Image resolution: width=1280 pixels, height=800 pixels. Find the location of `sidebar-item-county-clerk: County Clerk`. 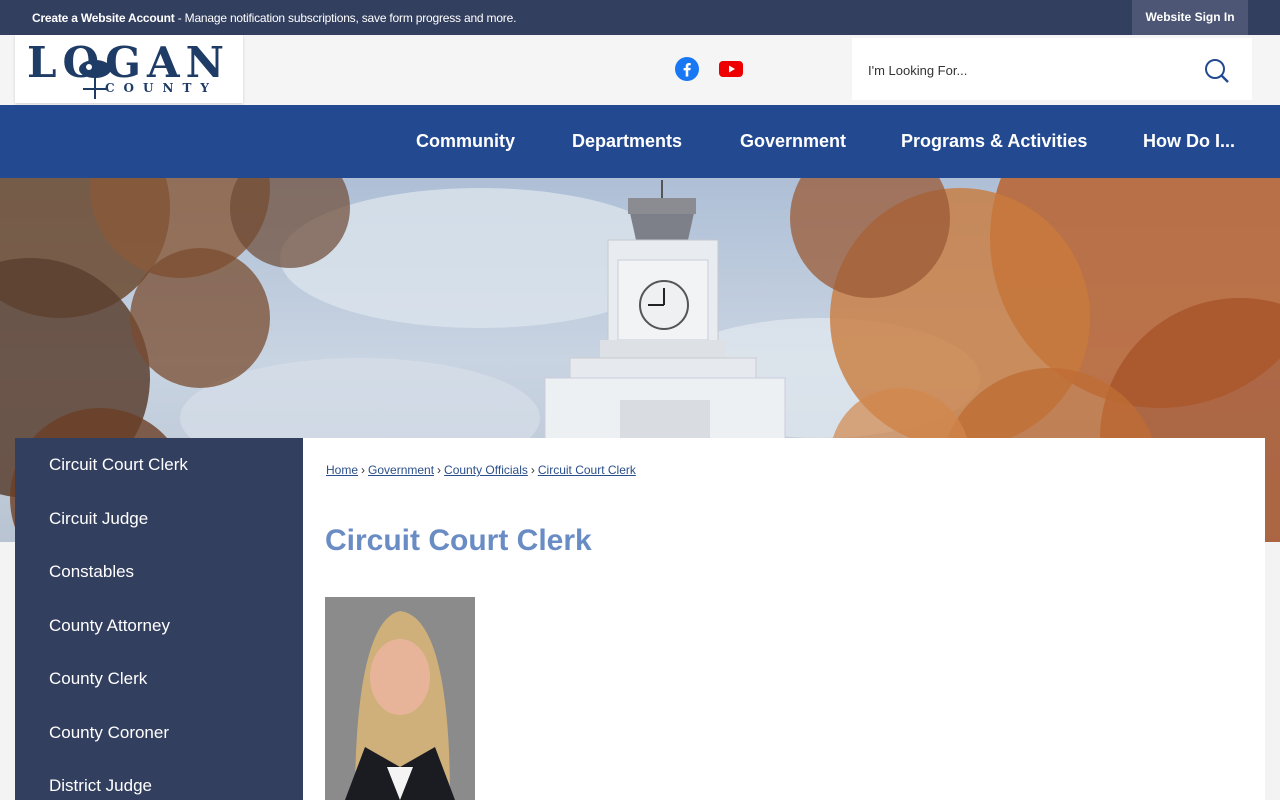

sidebar-item-county-clerk: County Clerk is located at coordinates (98, 679).